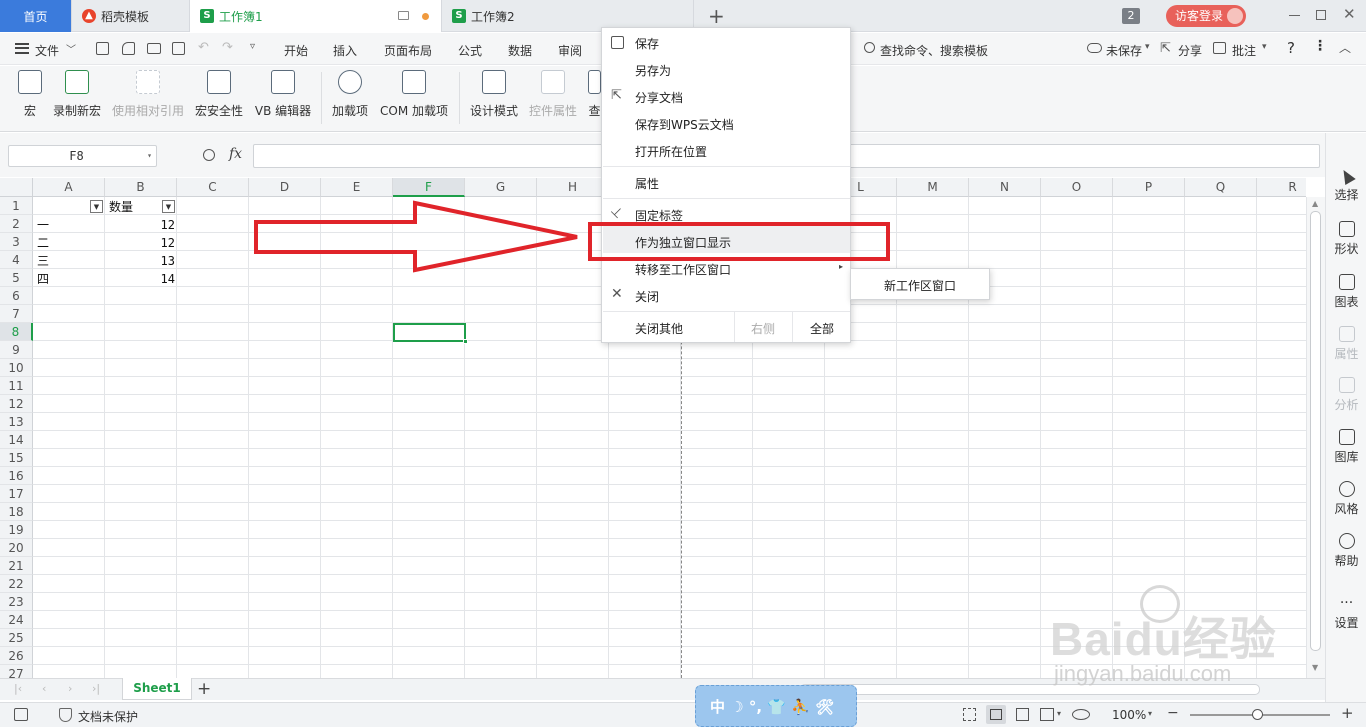 This screenshot has width=1366, height=728. What do you see at coordinates (16, 350) in the screenshot?
I see `row-header-9: 9` at bounding box center [16, 350].